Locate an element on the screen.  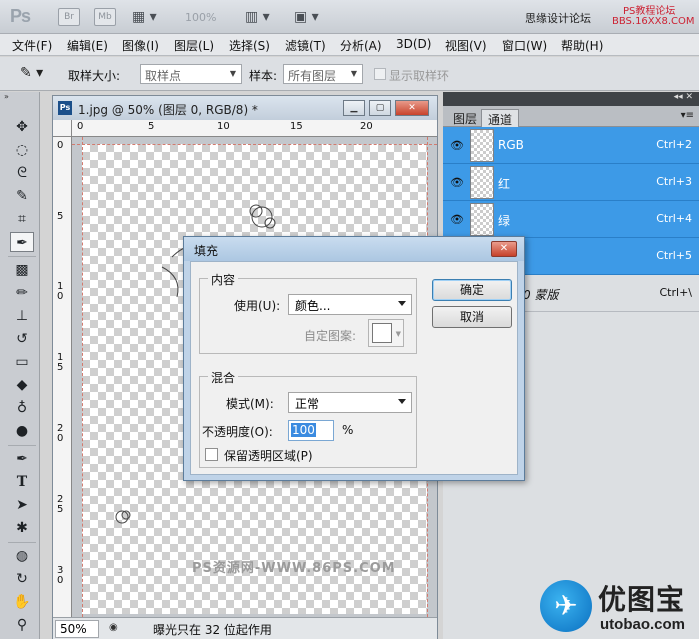
preserve-transparency-checkbox is located at coordinates (211, 454).